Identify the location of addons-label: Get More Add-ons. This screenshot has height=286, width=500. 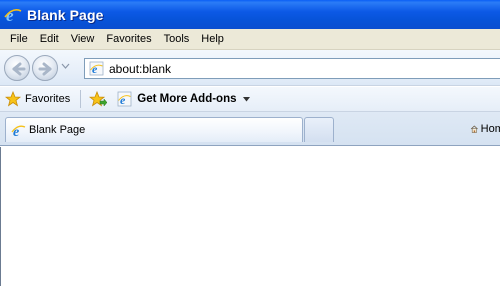
(187, 99).